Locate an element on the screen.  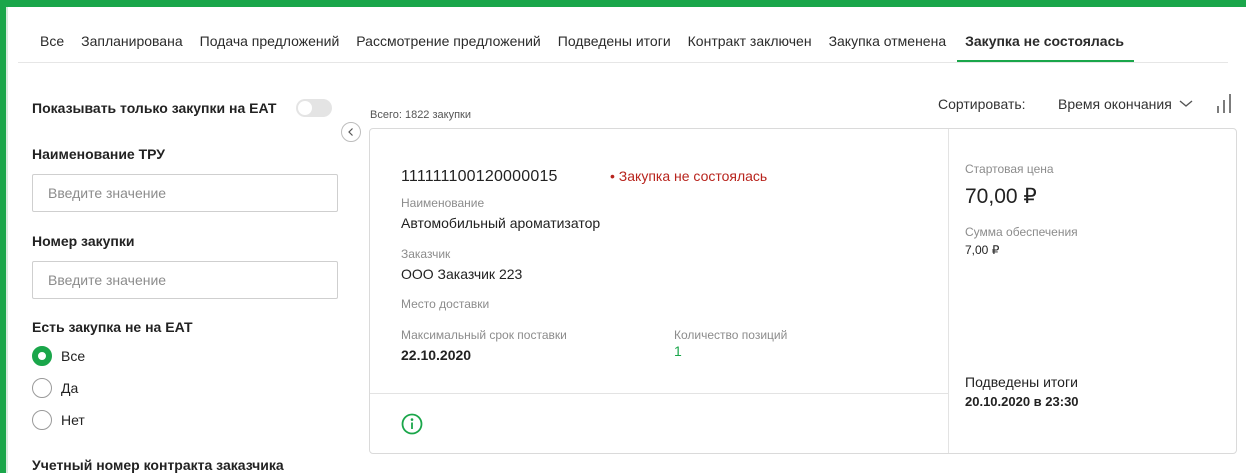
purchase-number-label: Номер закупки is located at coordinates (83, 241).